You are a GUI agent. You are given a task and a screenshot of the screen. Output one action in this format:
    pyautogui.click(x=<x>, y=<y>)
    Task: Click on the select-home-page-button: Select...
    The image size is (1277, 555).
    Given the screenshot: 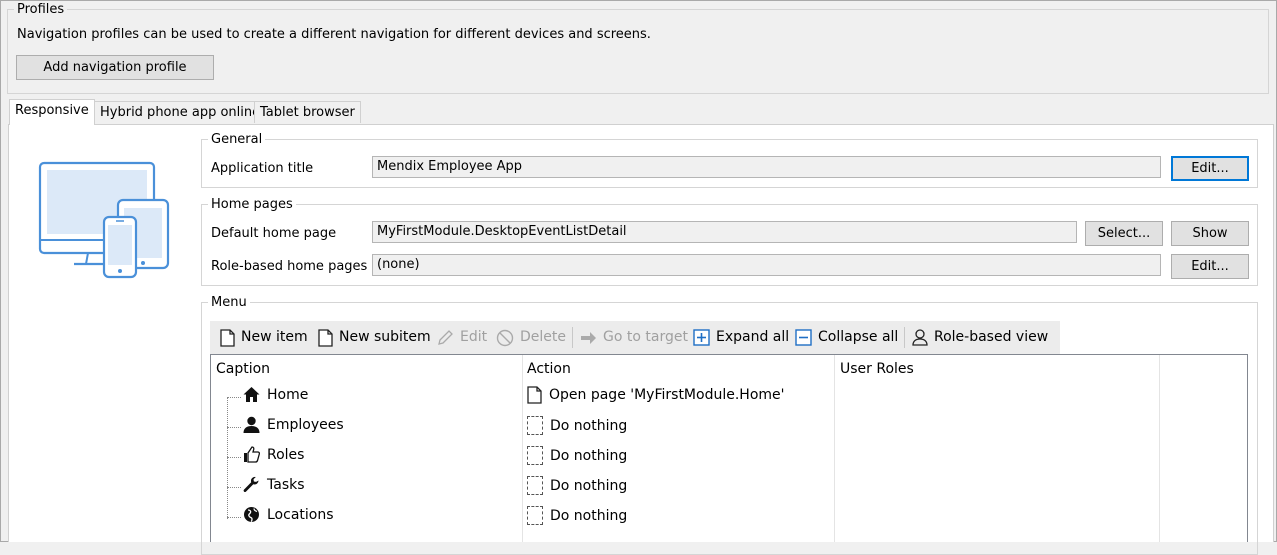 What is the action you would take?
    pyautogui.click(x=1124, y=233)
    